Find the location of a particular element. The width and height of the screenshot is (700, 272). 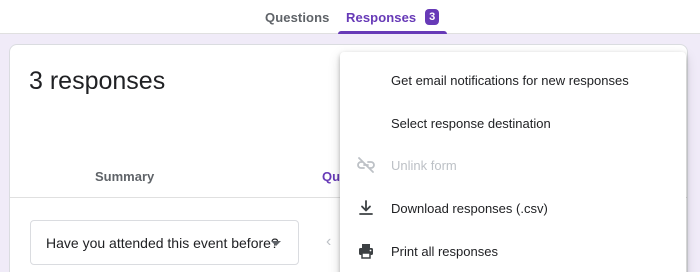

printer-icon is located at coordinates (366, 251).